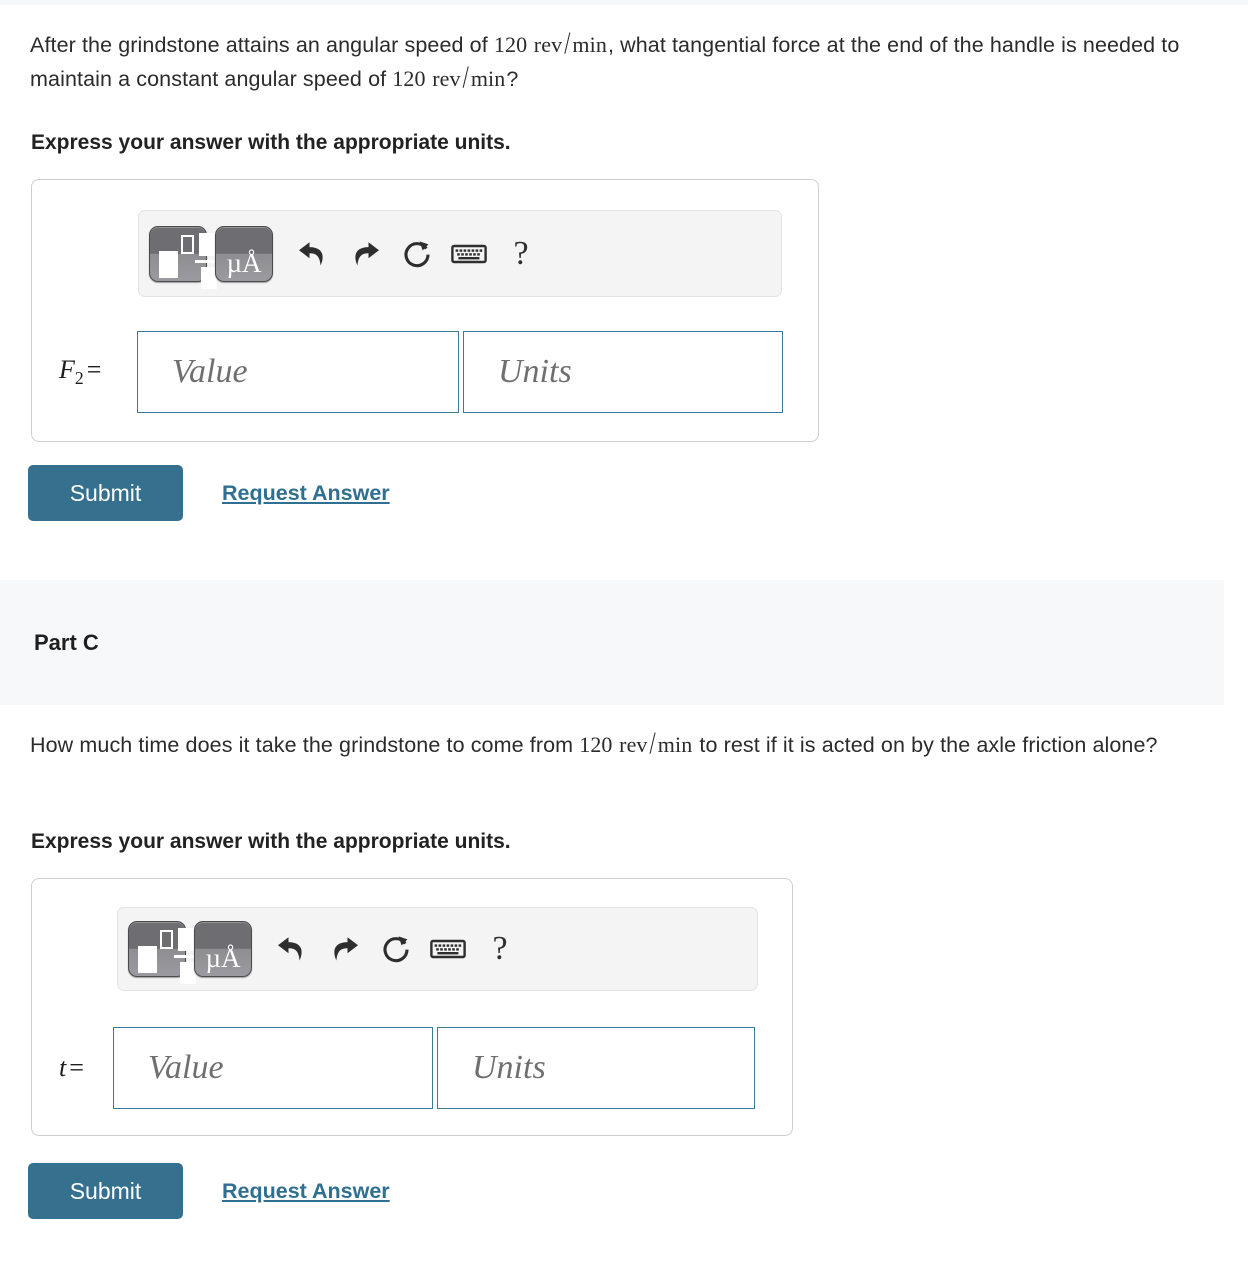 This screenshot has width=1248, height=1288. I want to click on part-b-units-input: Units, so click(623, 372).